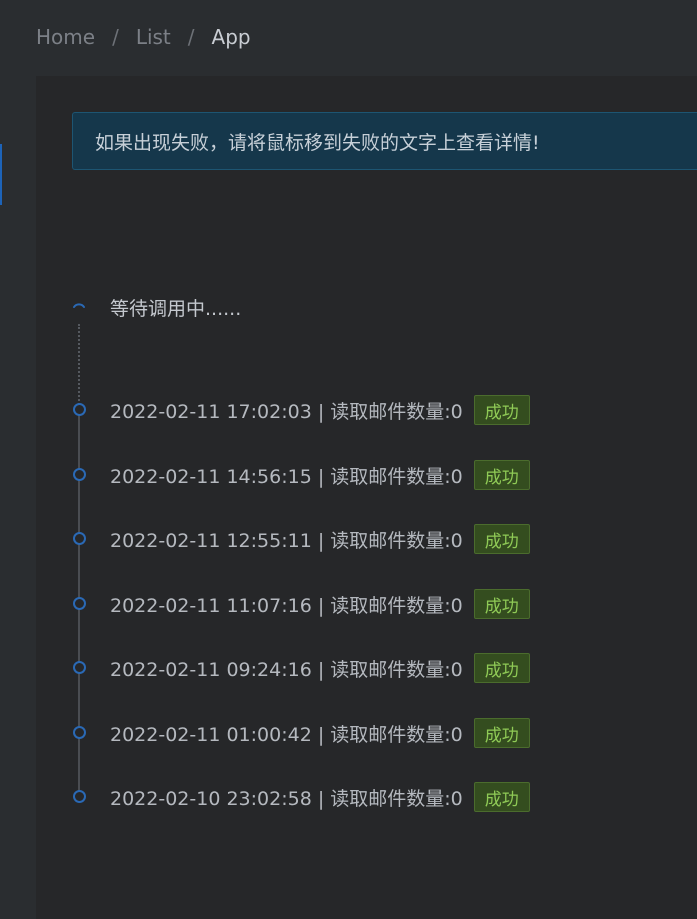 This screenshot has width=697, height=919. I want to click on breadcrumb-home: Home, so click(65, 37).